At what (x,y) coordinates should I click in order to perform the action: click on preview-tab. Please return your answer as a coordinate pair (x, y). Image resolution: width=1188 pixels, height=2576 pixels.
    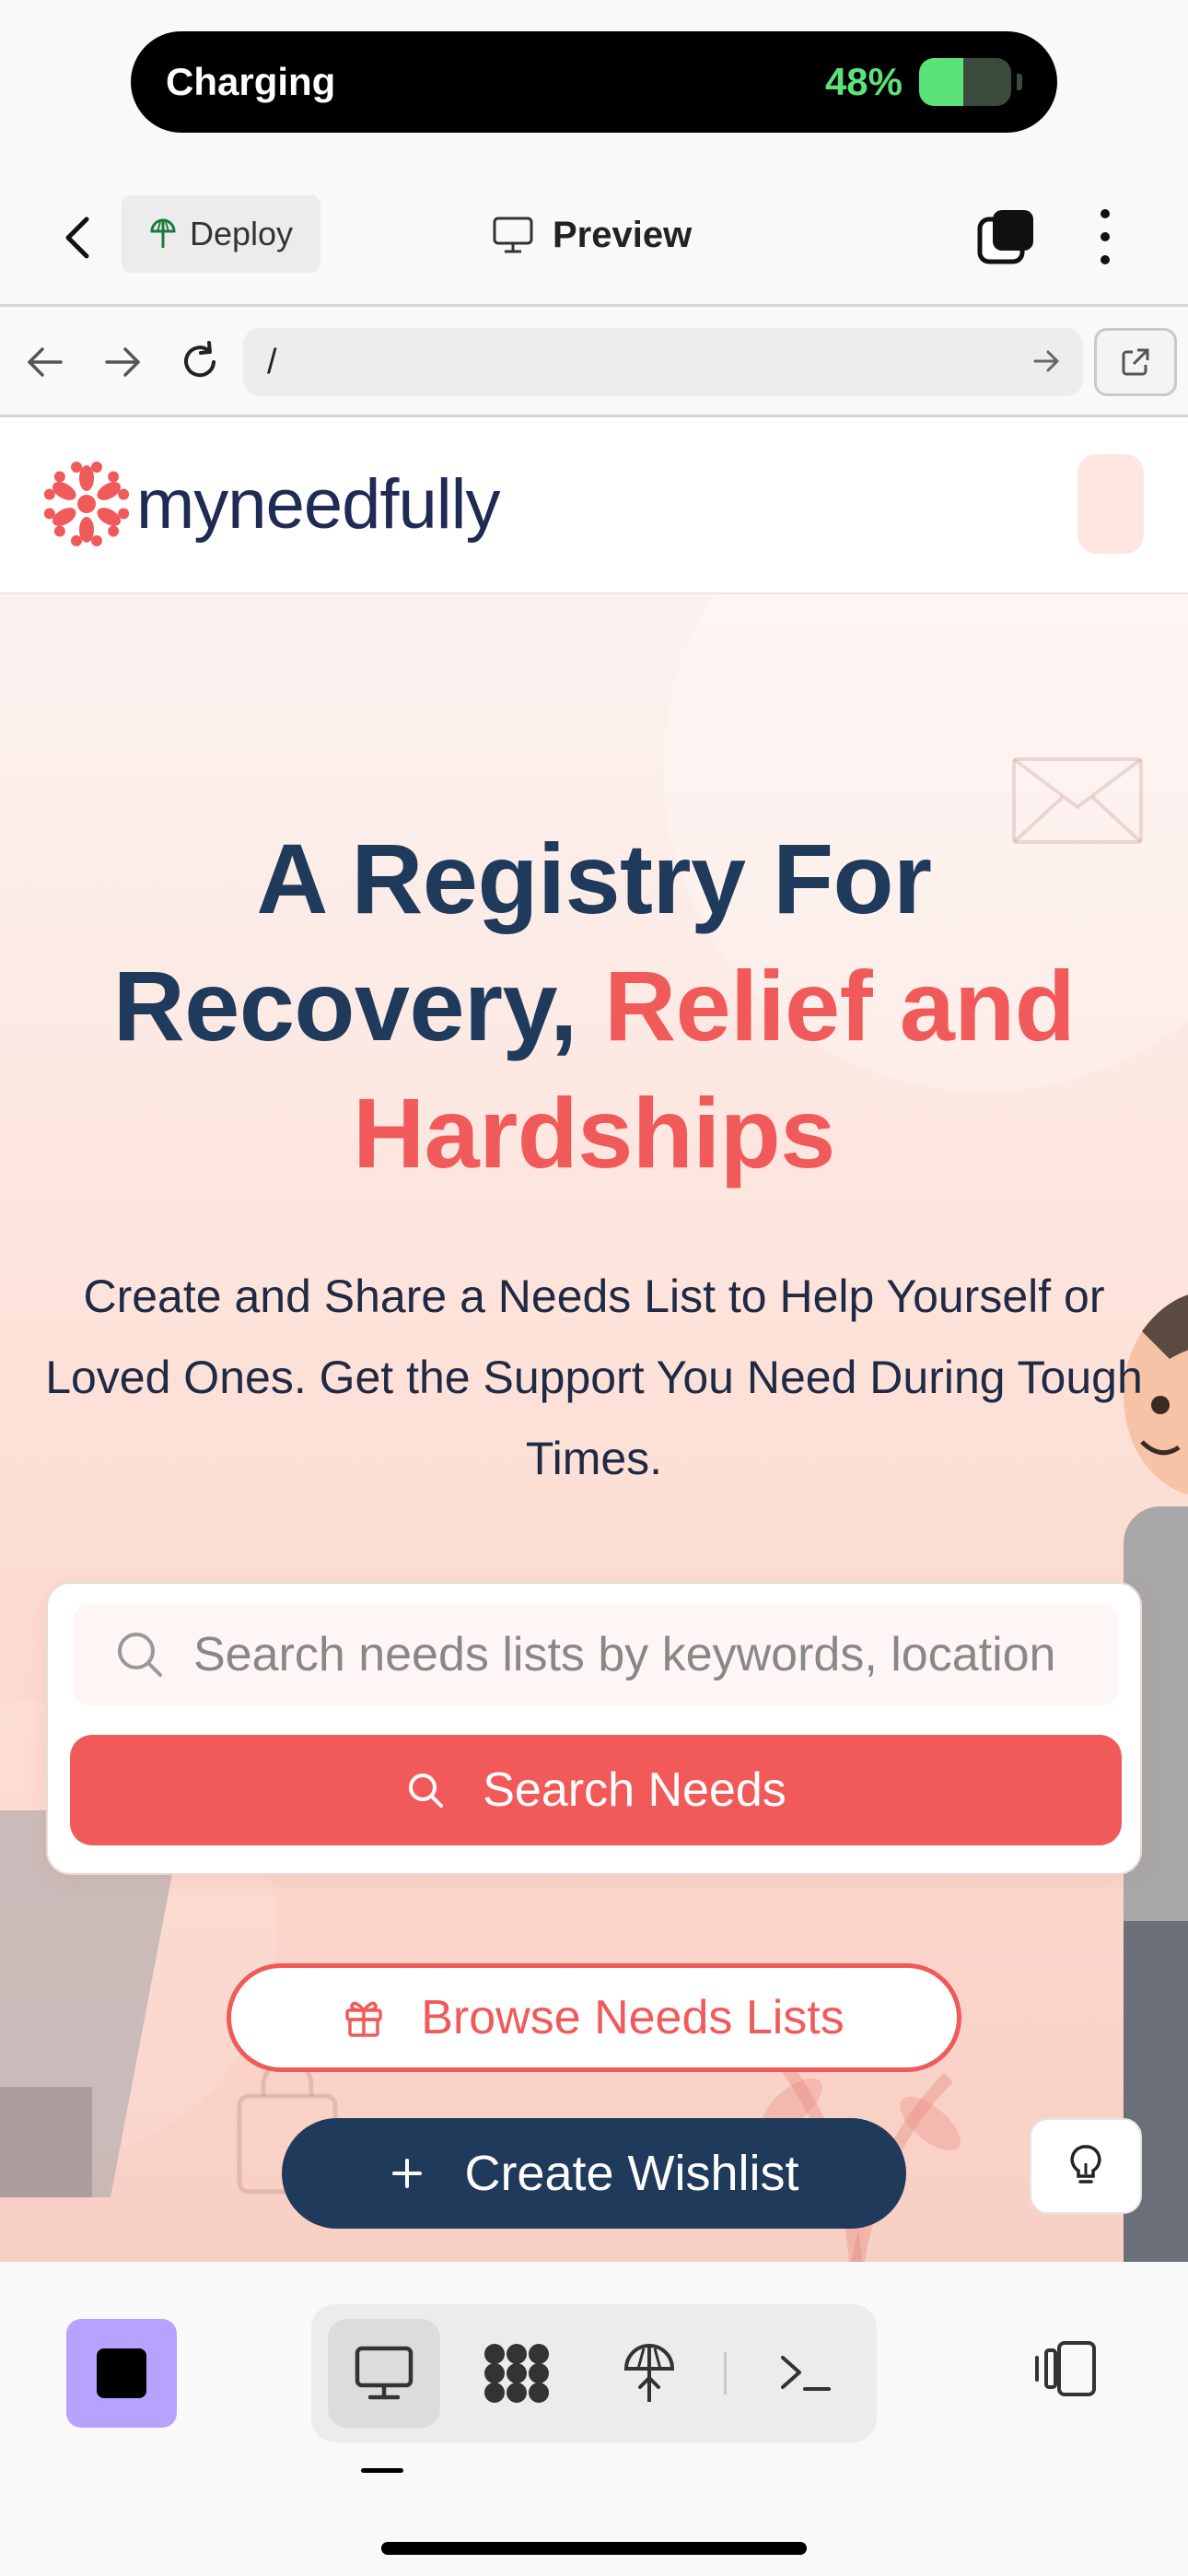
    Looking at the image, I should click on (384, 2373).